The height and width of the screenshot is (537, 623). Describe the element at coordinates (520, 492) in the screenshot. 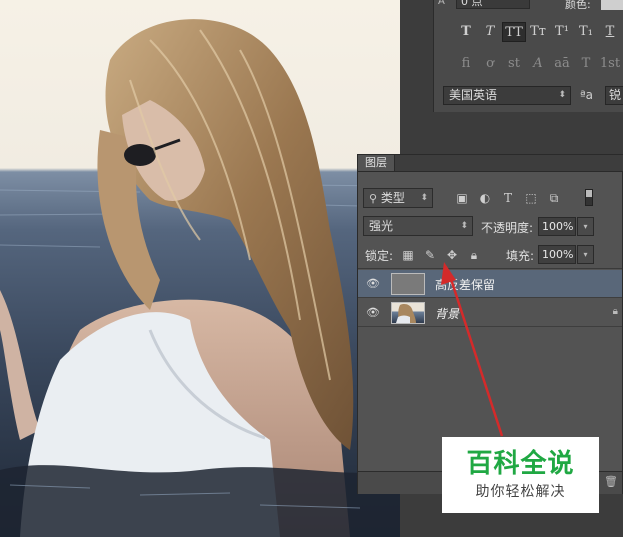

I see `watermark-subtitle: 助你轻松解决` at that location.